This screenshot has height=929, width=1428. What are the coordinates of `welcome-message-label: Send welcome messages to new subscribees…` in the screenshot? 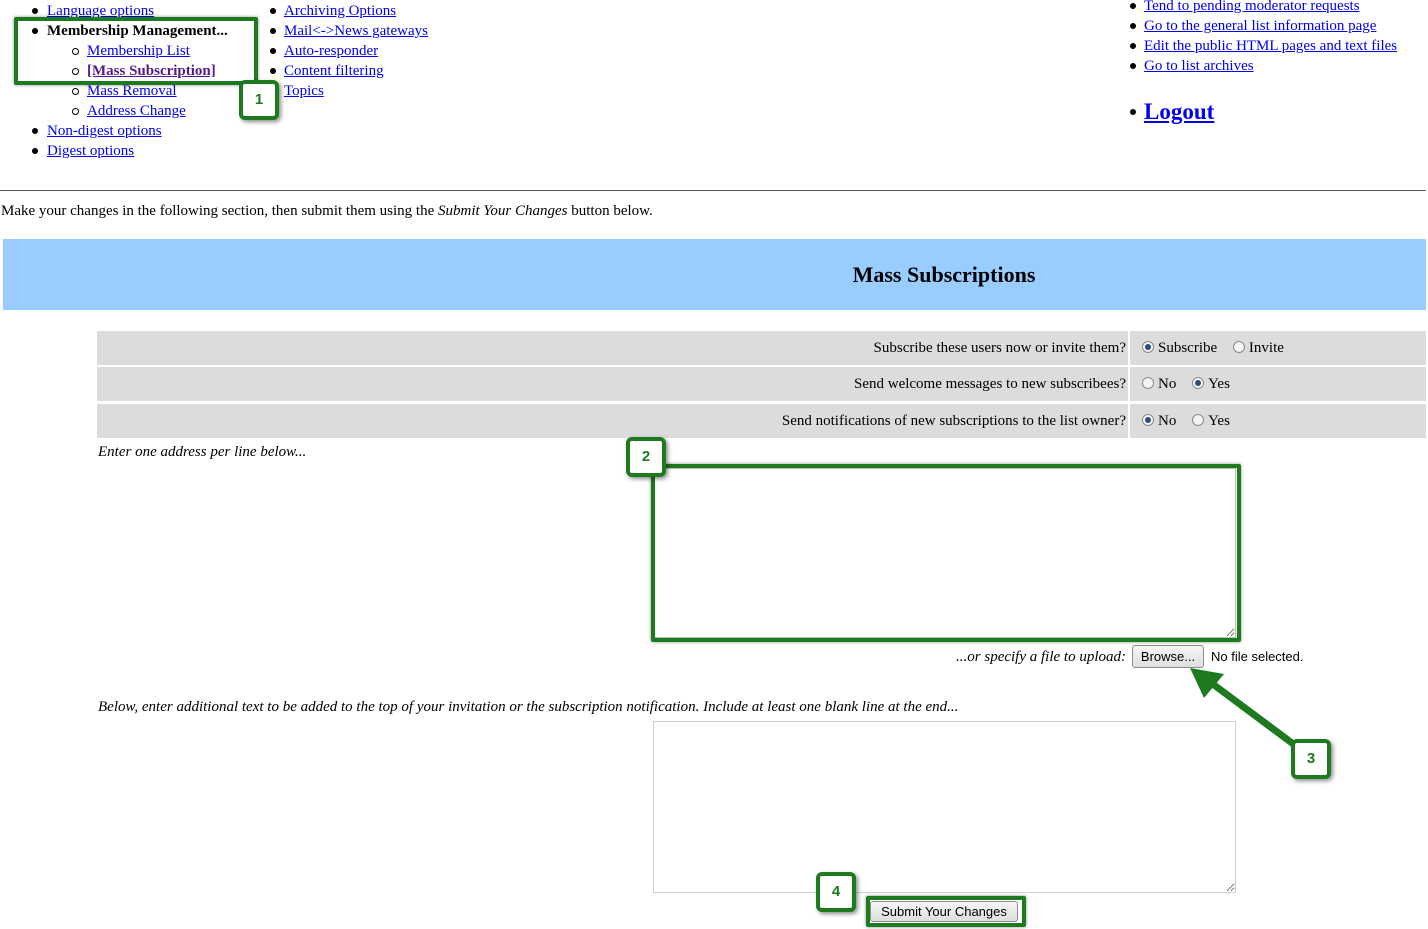 It's located at (612, 384).